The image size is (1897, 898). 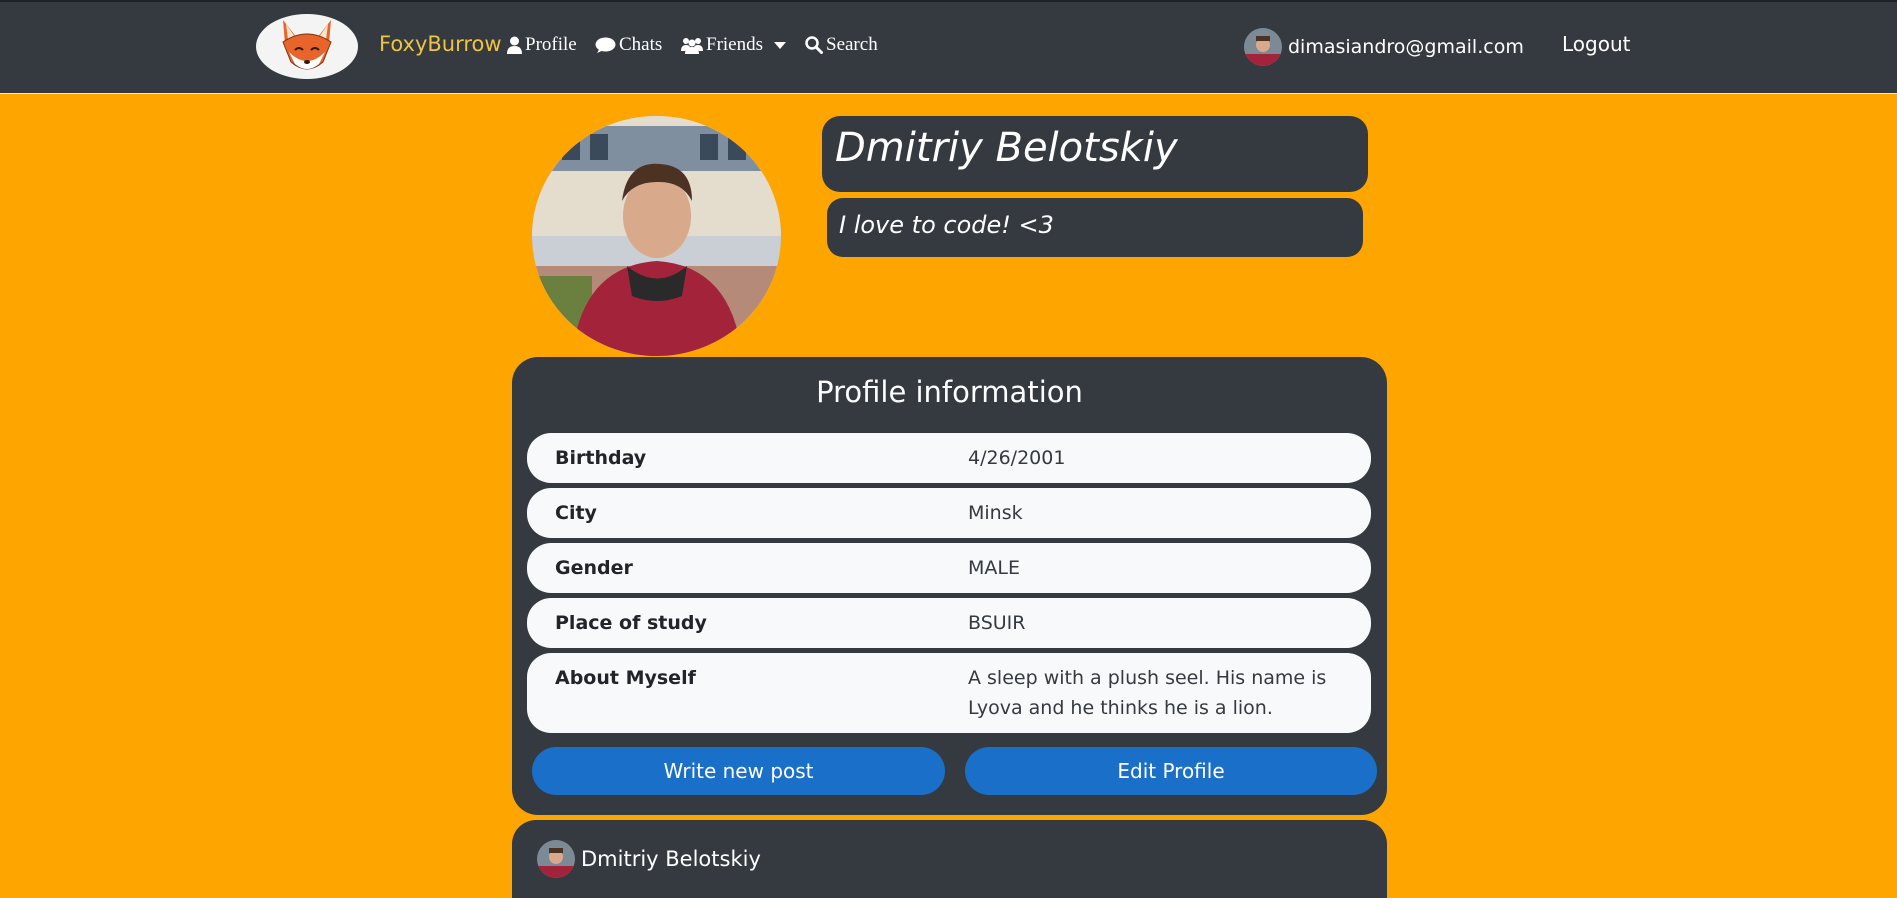 What do you see at coordinates (946, 225) in the screenshot?
I see `profile-status: I love to code! <3` at bounding box center [946, 225].